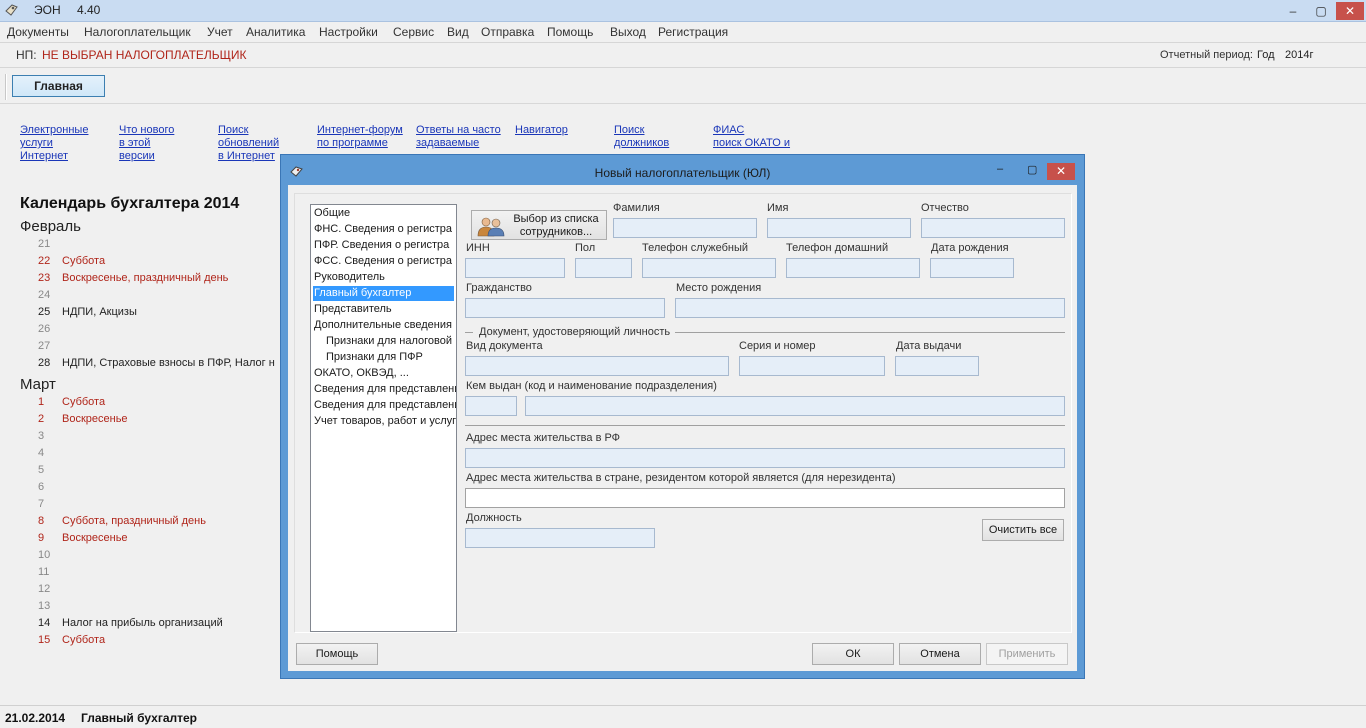 The width and height of the screenshot is (1366, 728). Describe the element at coordinates (1032, 169) in the screenshot. I see `dialog-maximize-button: ▢` at that location.